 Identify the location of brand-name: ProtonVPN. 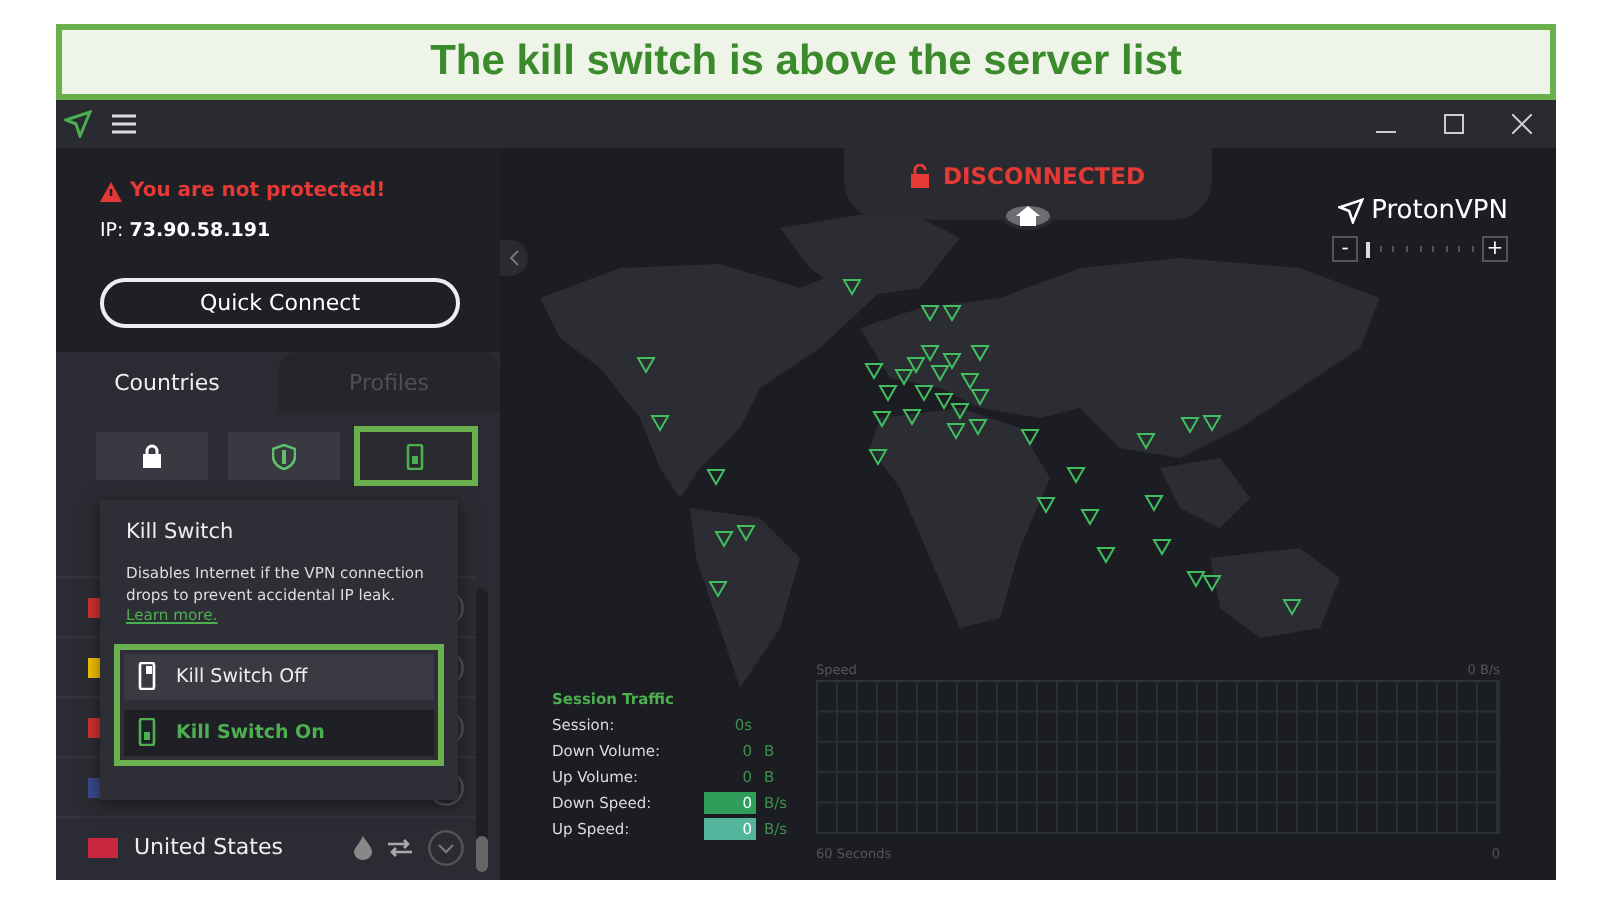
(1439, 211).